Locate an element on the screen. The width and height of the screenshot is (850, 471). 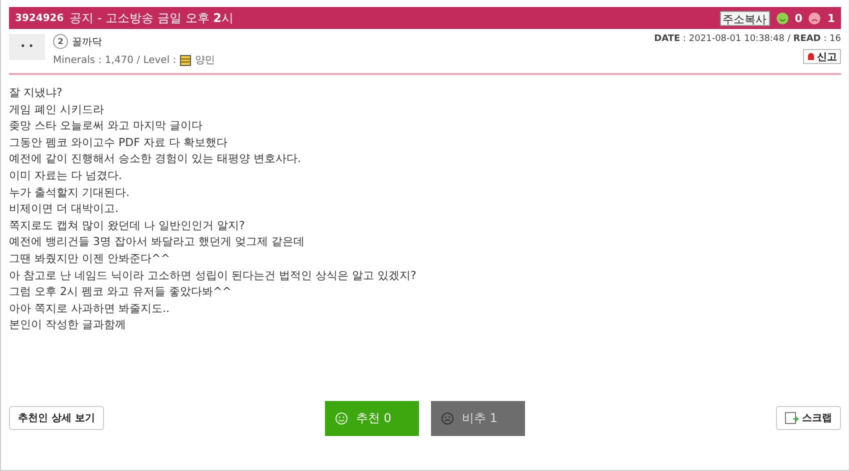
post-text-line: 본인이 작성한 글과함께 is located at coordinates (68, 325).